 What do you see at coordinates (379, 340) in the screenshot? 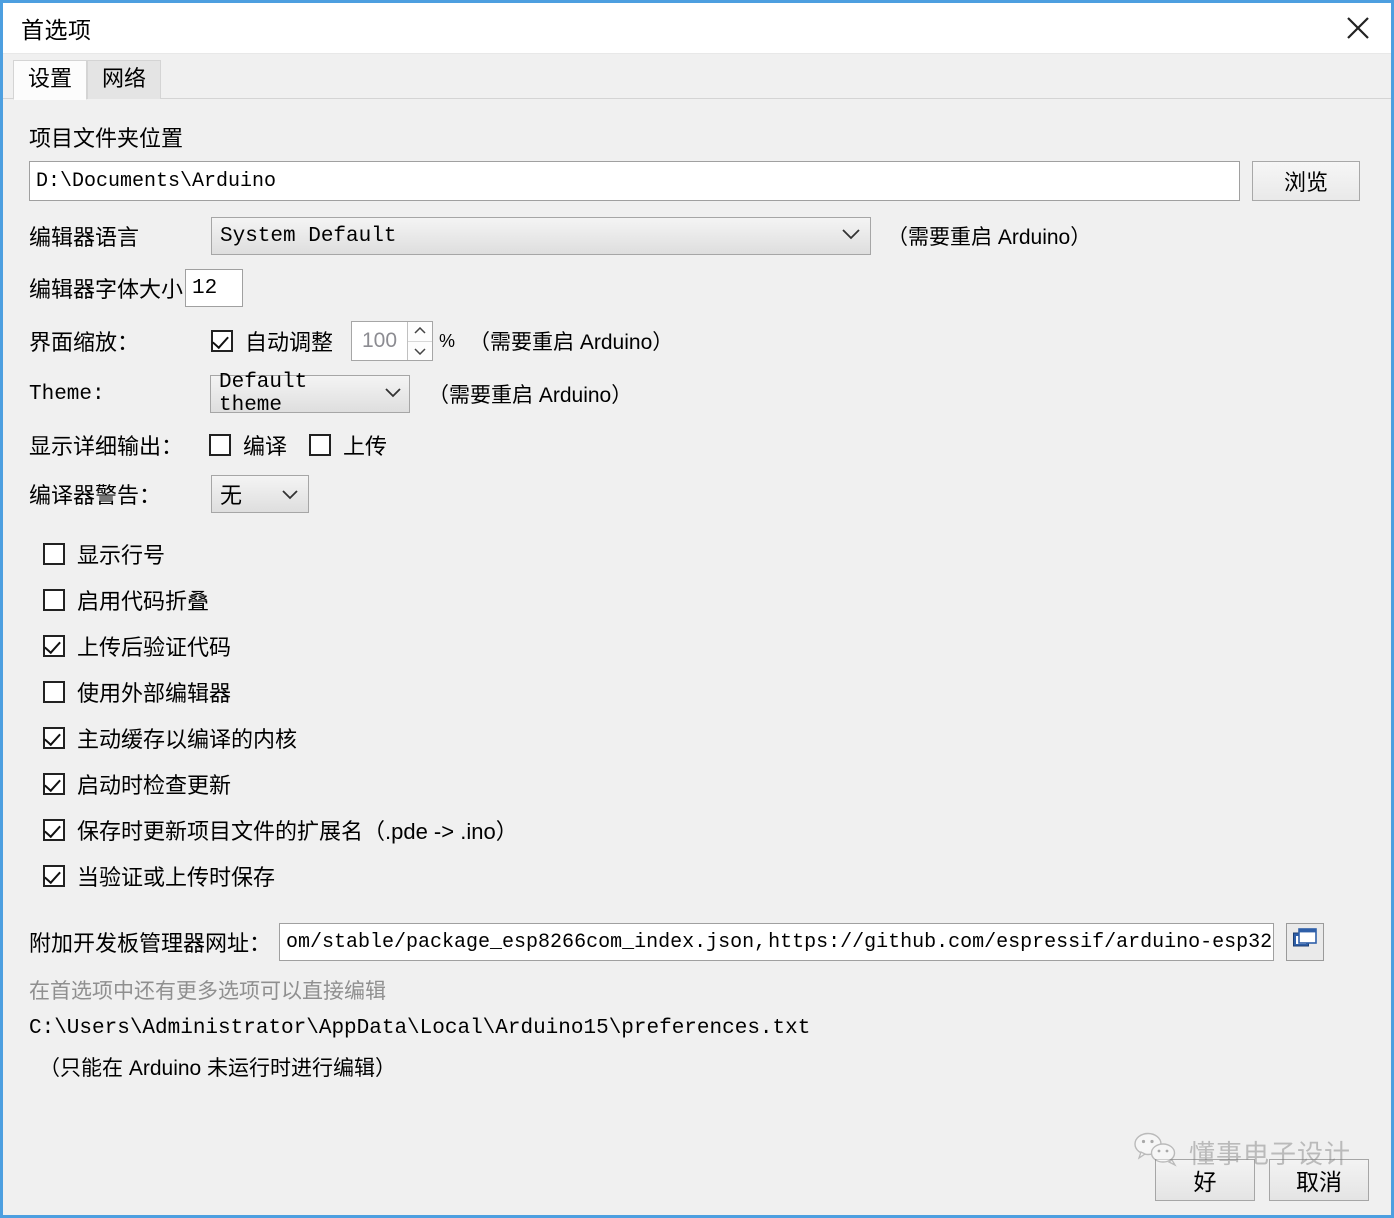
I see `scale-percent-value: 100` at bounding box center [379, 340].